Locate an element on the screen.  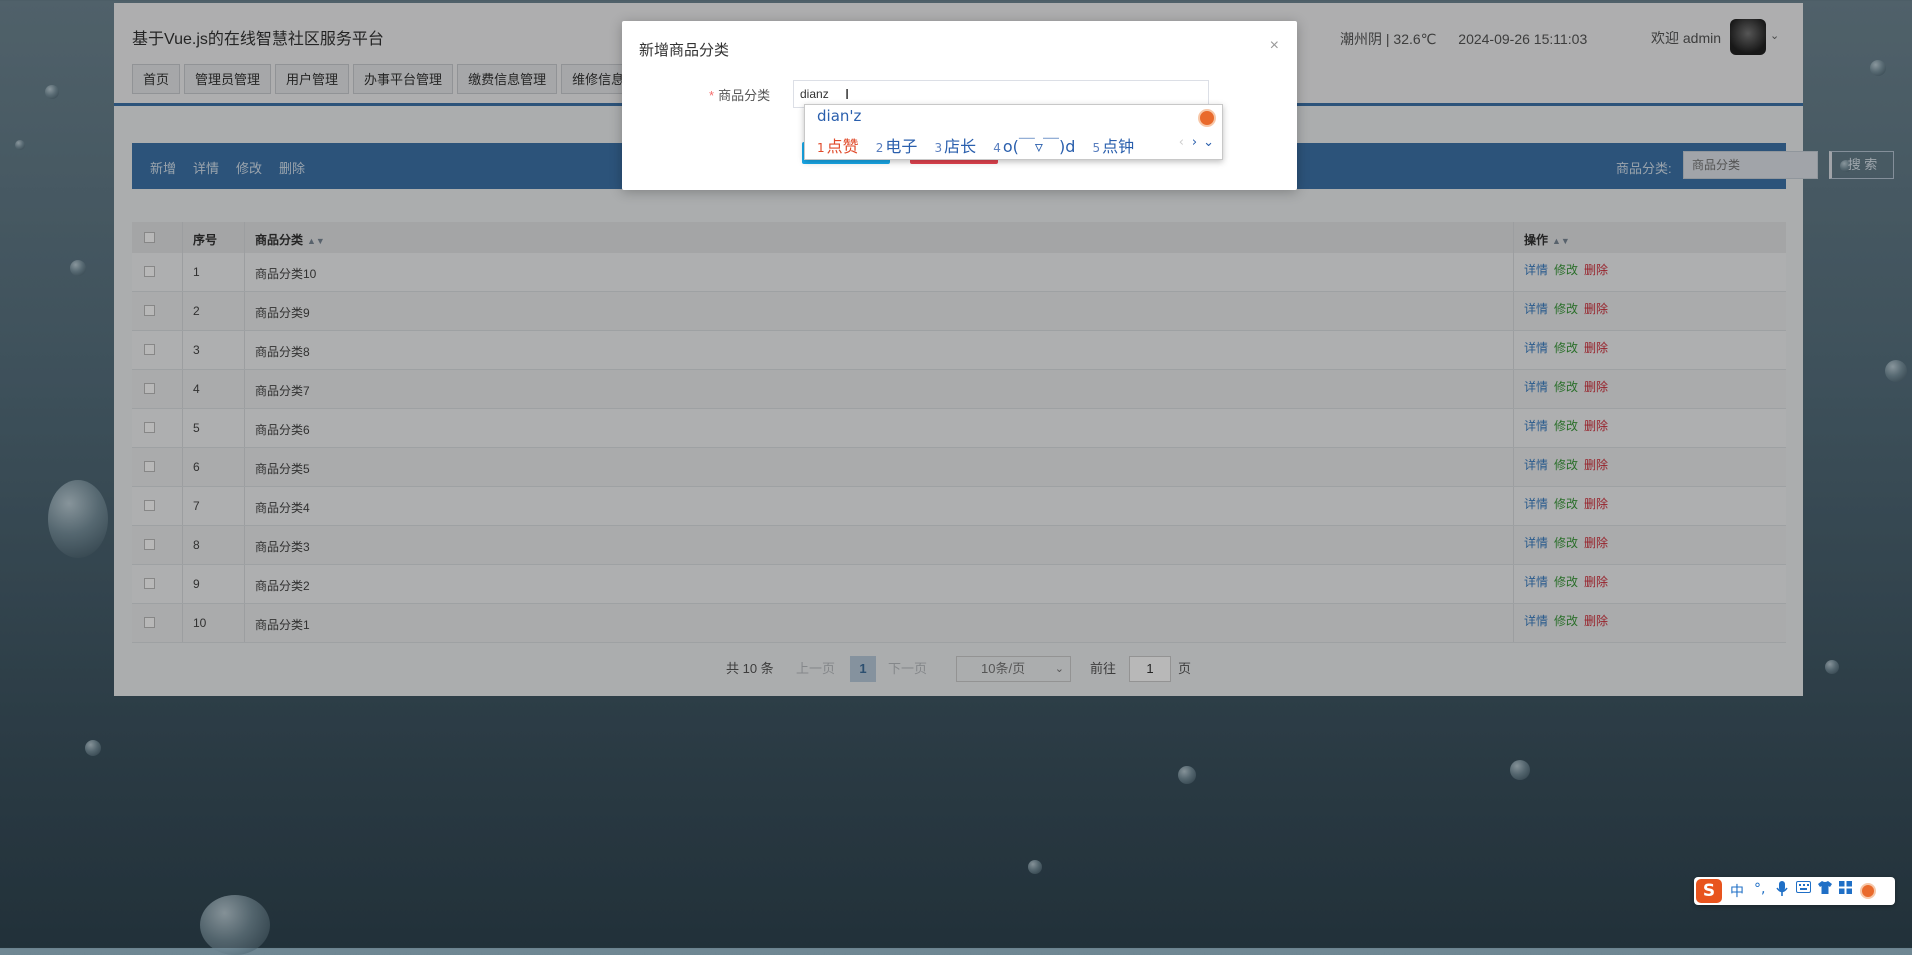
close-icon: × is located at coordinates (1274, 46).